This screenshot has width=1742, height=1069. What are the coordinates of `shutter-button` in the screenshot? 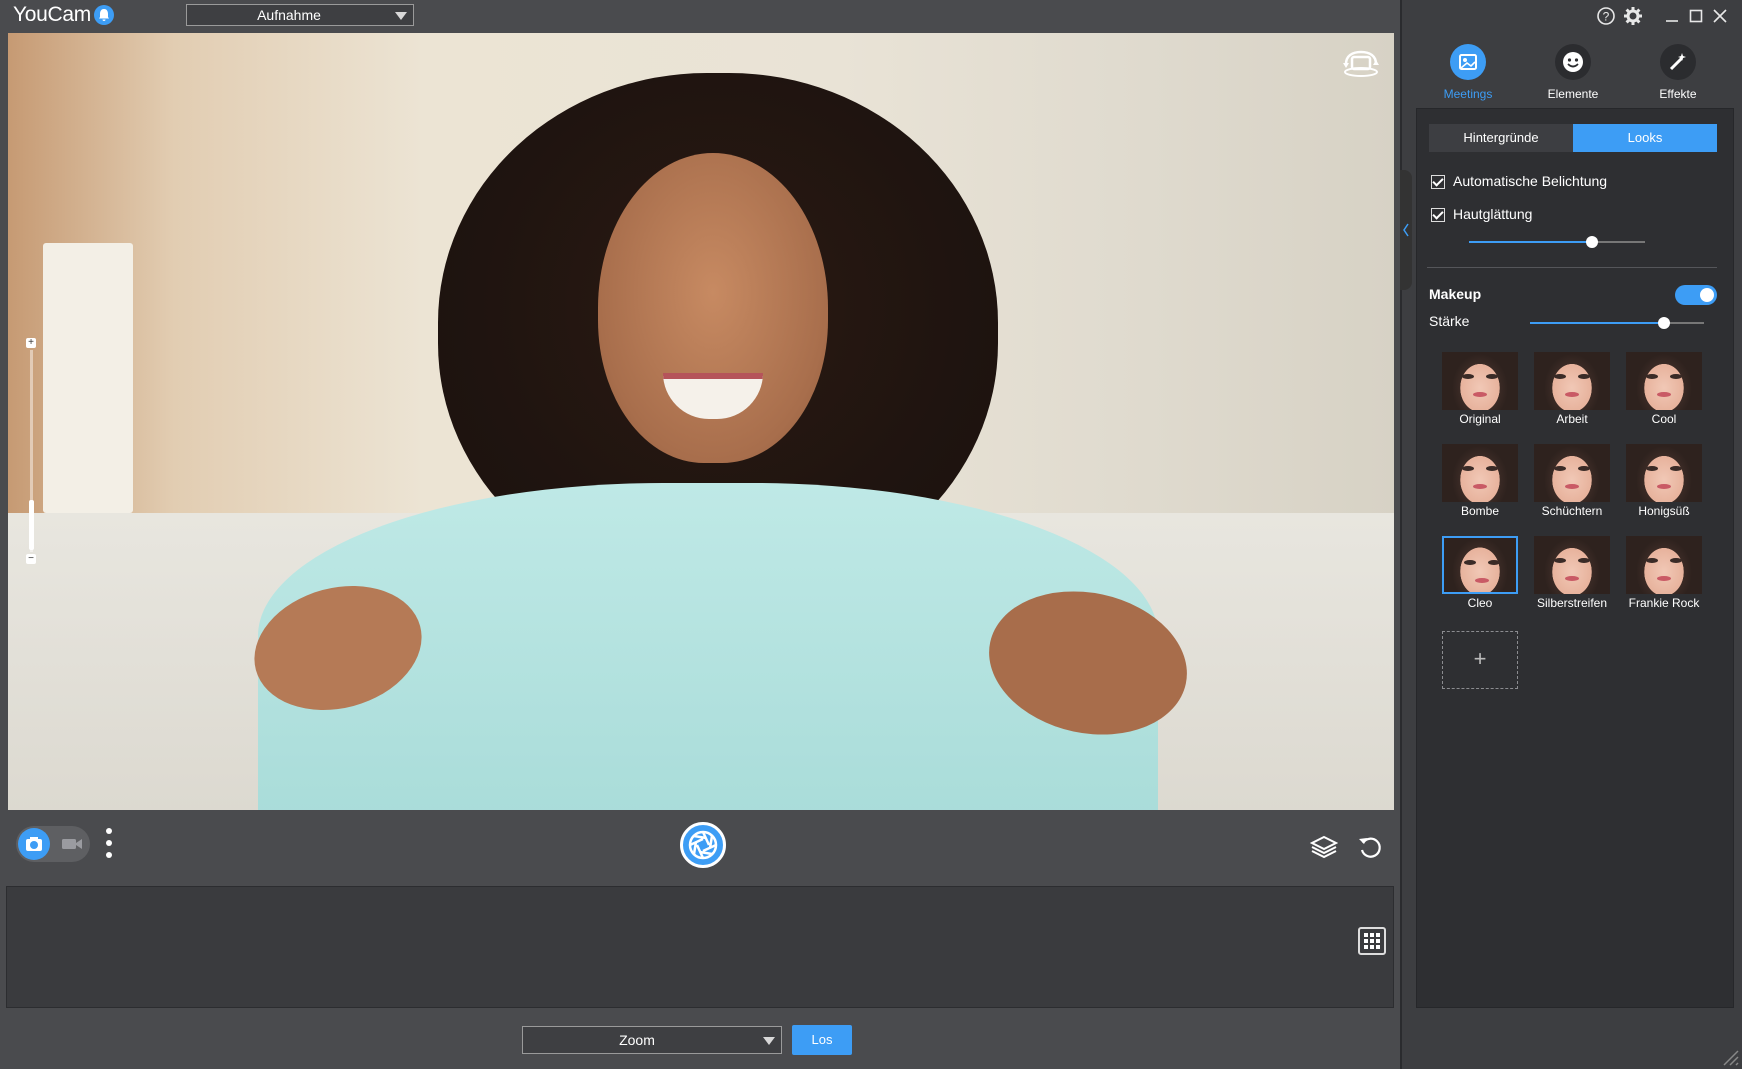 It's located at (703, 845).